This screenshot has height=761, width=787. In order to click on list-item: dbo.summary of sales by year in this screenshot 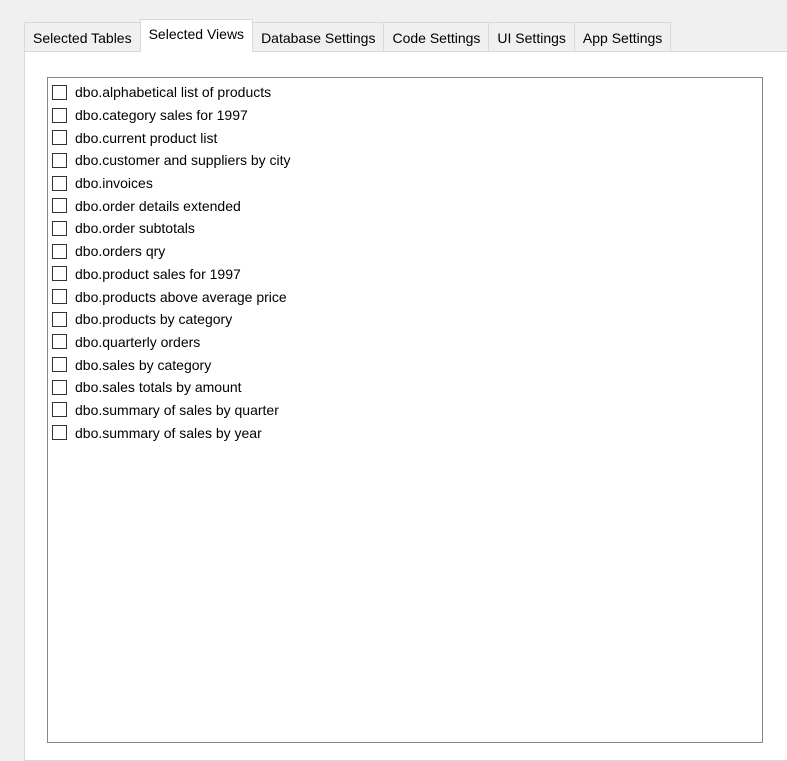, I will do `click(405, 432)`.